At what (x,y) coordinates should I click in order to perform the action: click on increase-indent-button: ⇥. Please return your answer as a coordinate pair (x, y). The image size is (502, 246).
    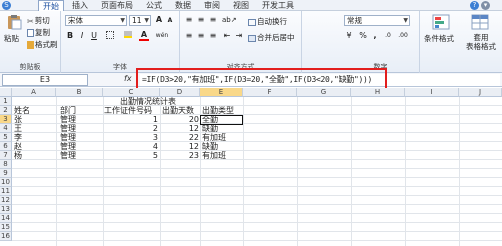
    Looking at the image, I should click on (239, 36).